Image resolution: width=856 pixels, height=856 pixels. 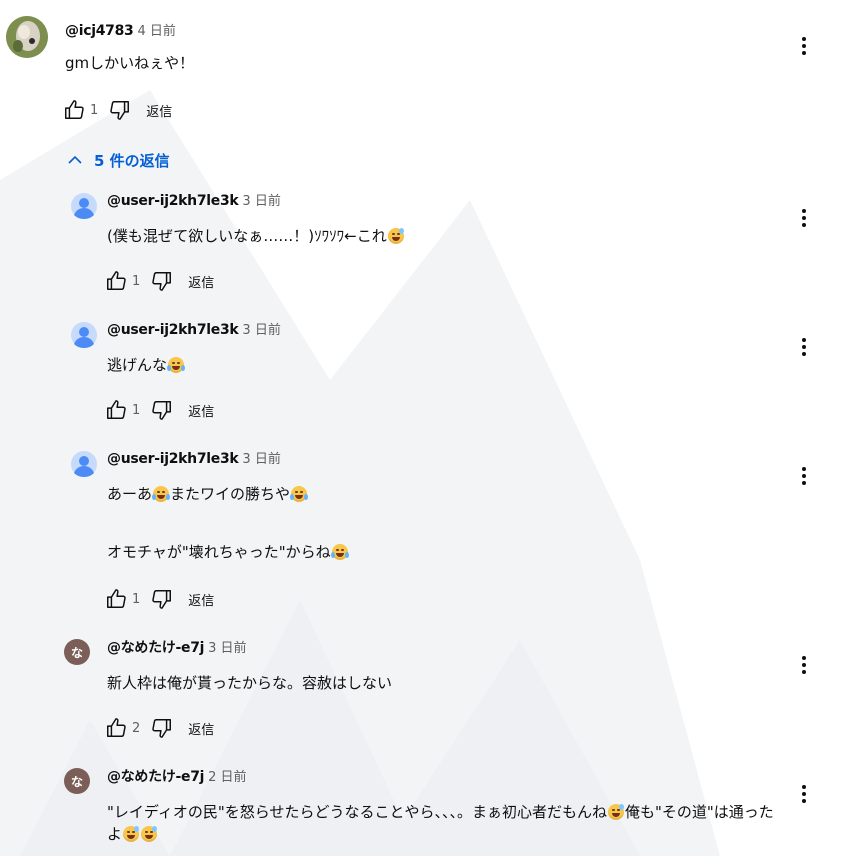 What do you see at coordinates (99, 31) in the screenshot?
I see `comment-author: @icj4783` at bounding box center [99, 31].